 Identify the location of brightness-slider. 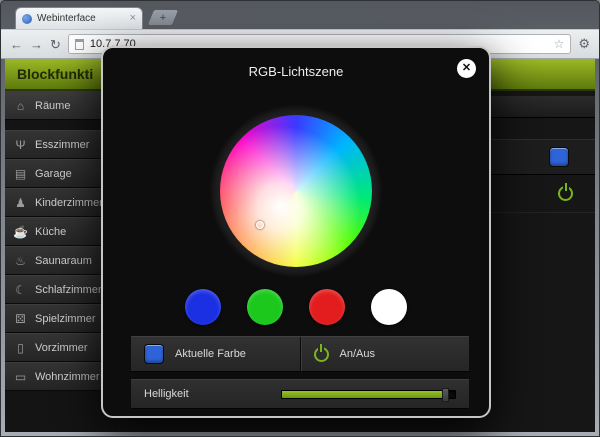
(368, 394).